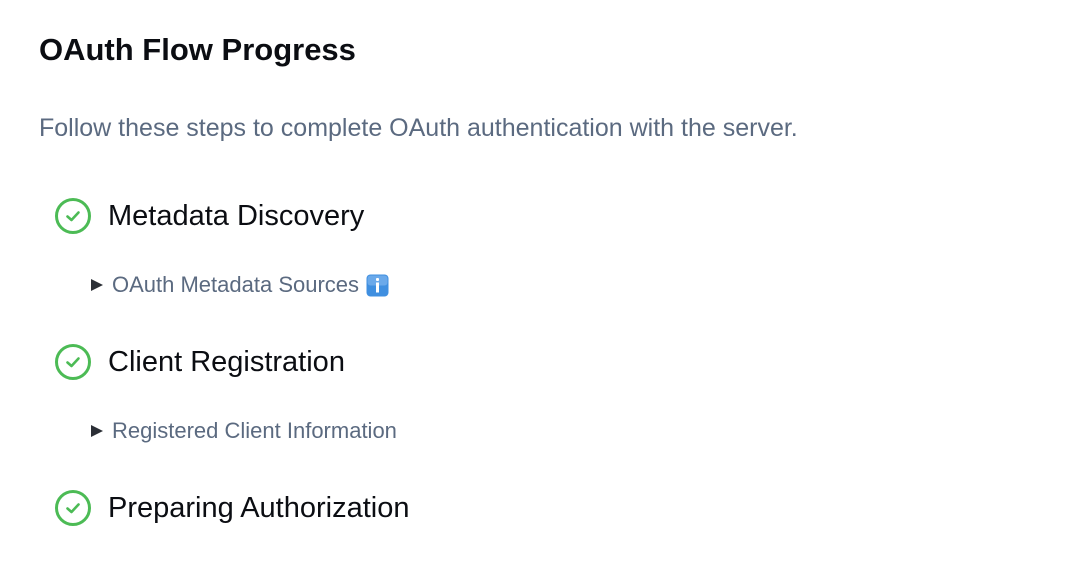 This screenshot has height=561, width=1080. I want to click on step-preparing-authorization: Preparing Authorization, so click(231, 508).